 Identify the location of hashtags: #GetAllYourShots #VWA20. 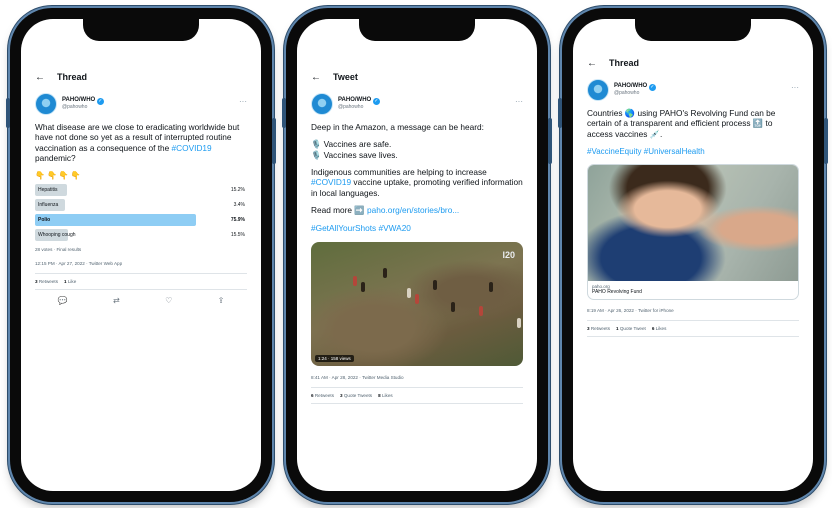
(417, 228).